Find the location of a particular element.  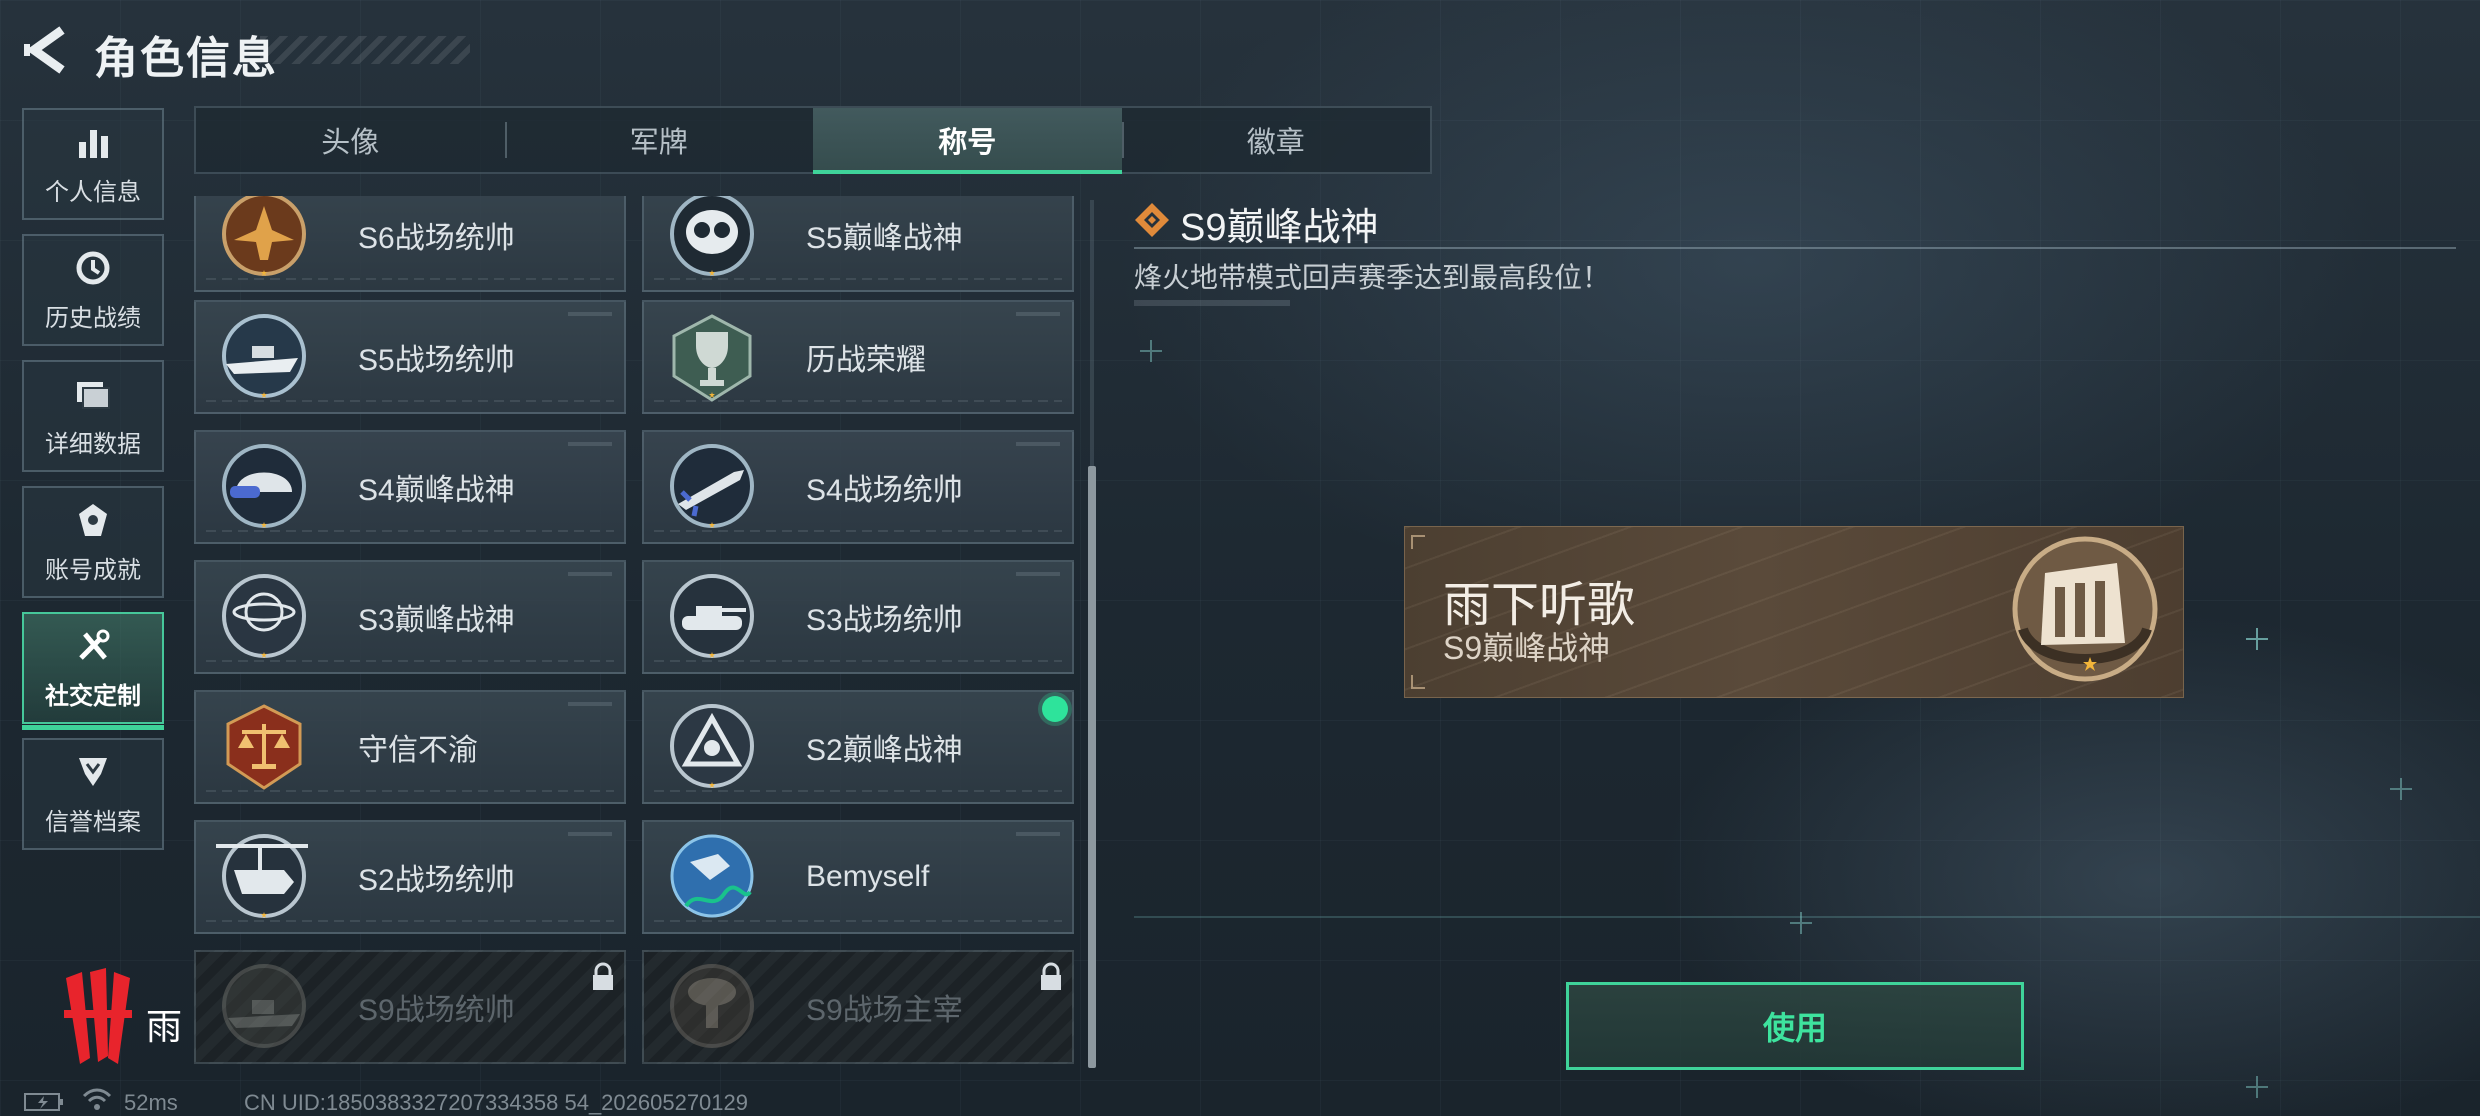

battery-icon is located at coordinates (43, 1102).